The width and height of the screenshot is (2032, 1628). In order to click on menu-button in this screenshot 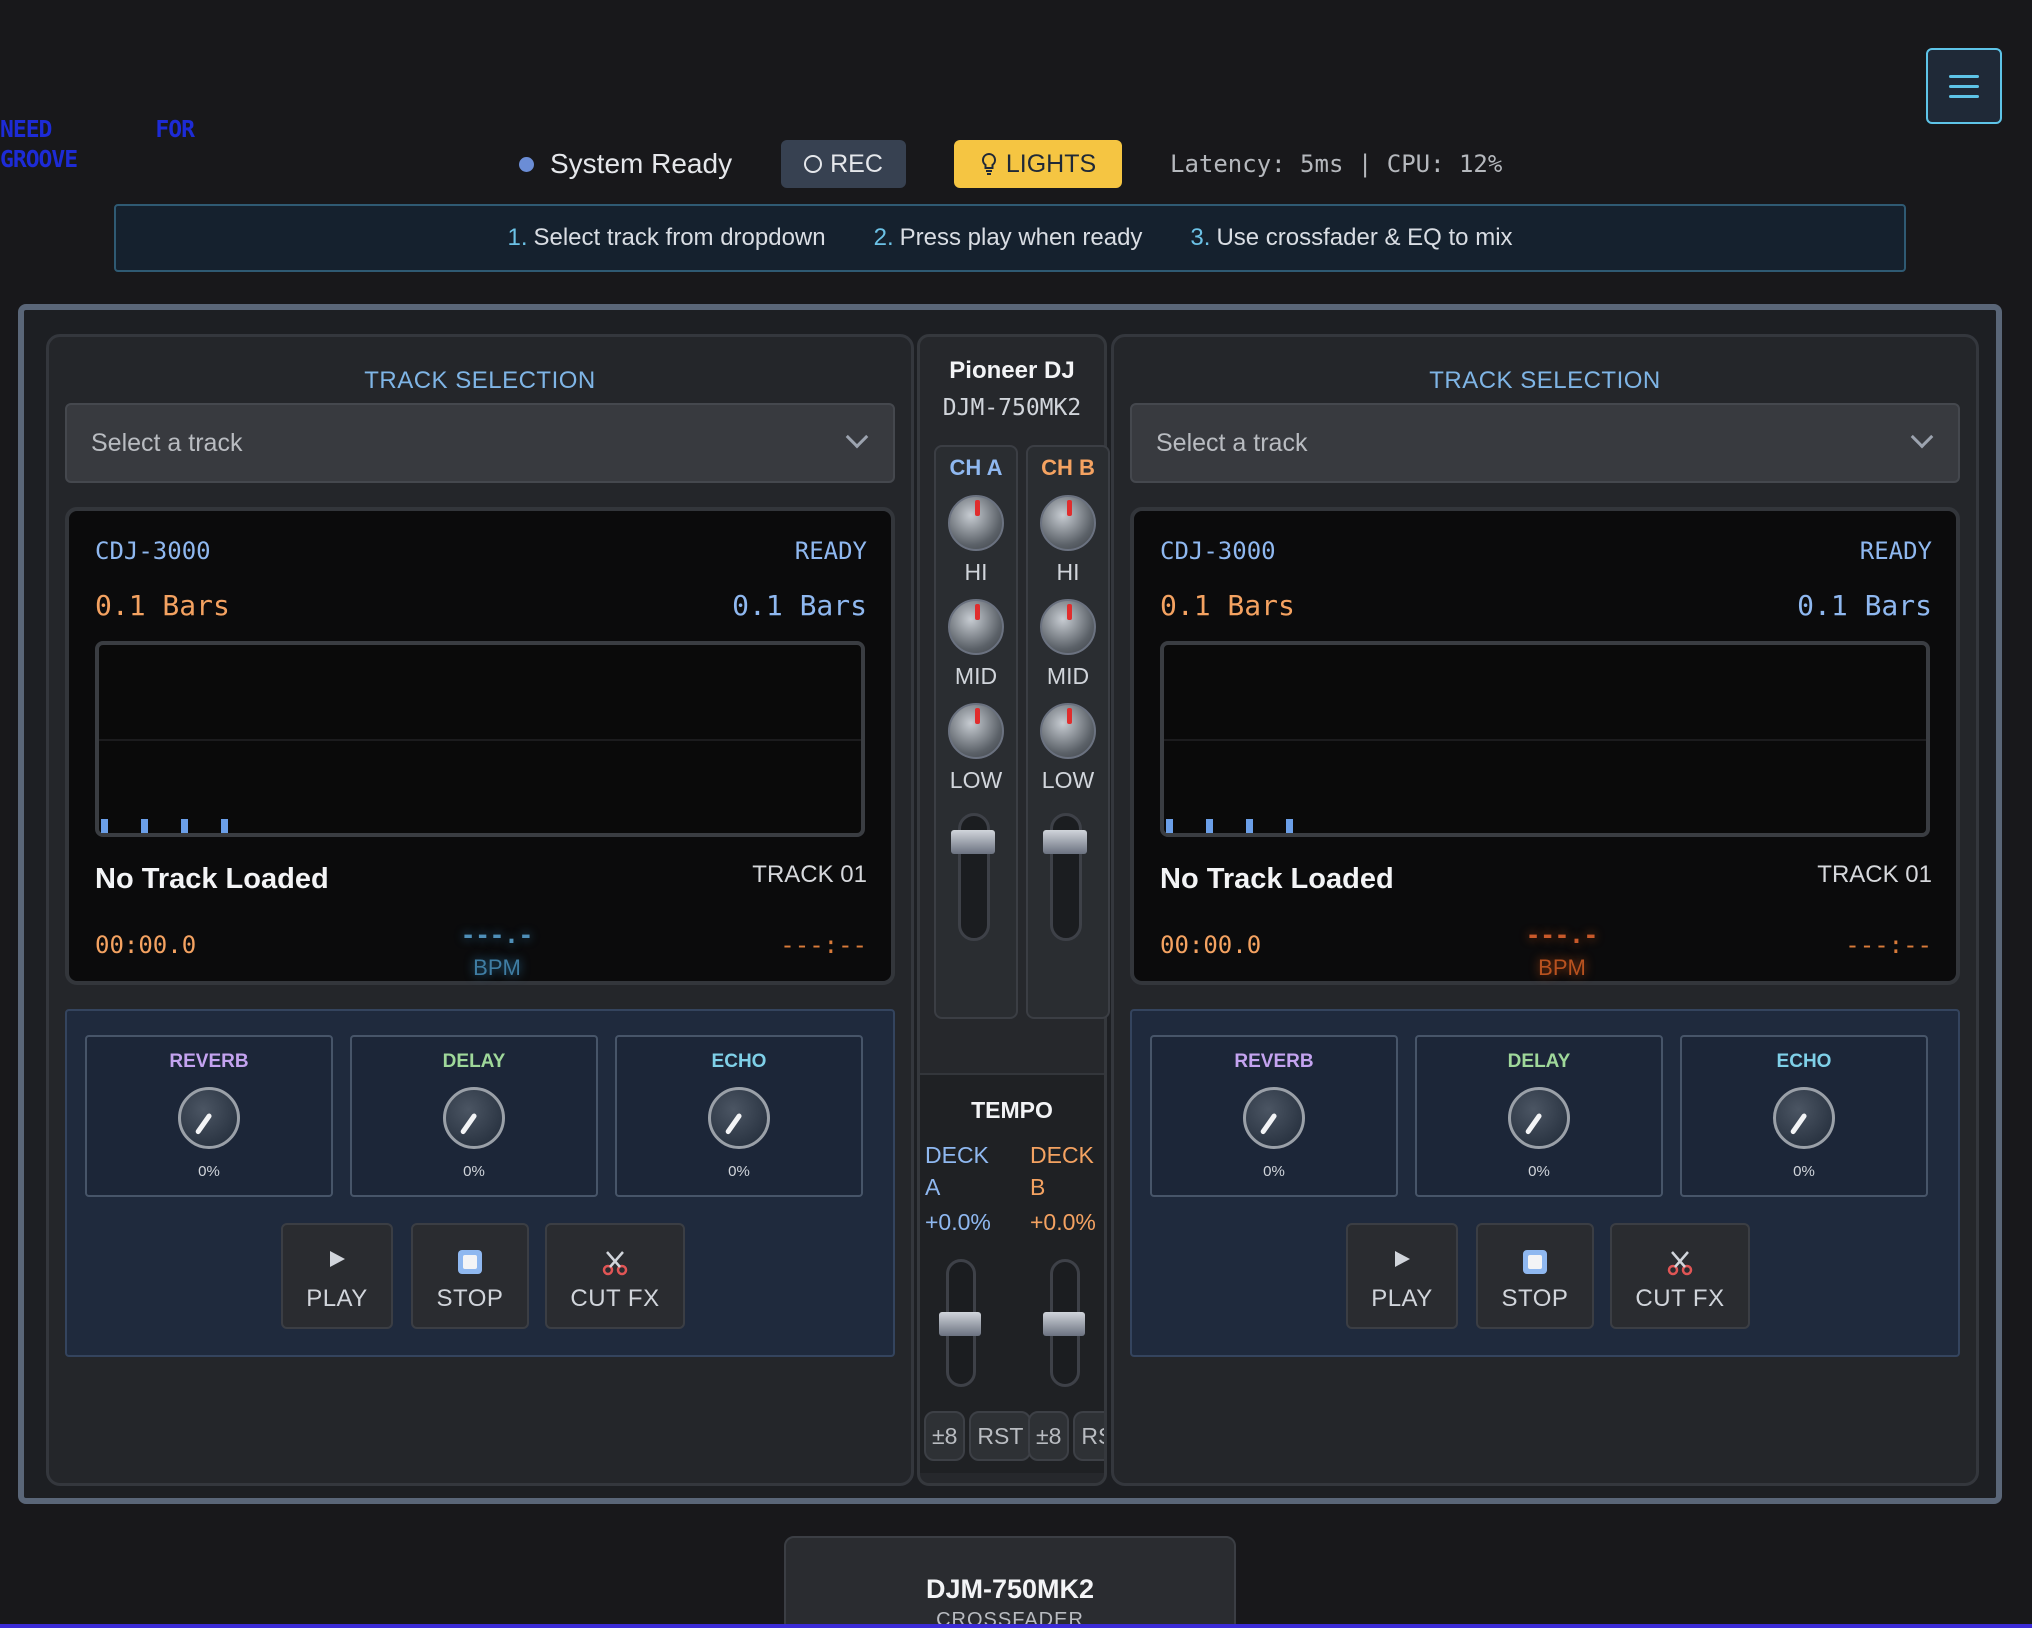, I will do `click(1964, 86)`.